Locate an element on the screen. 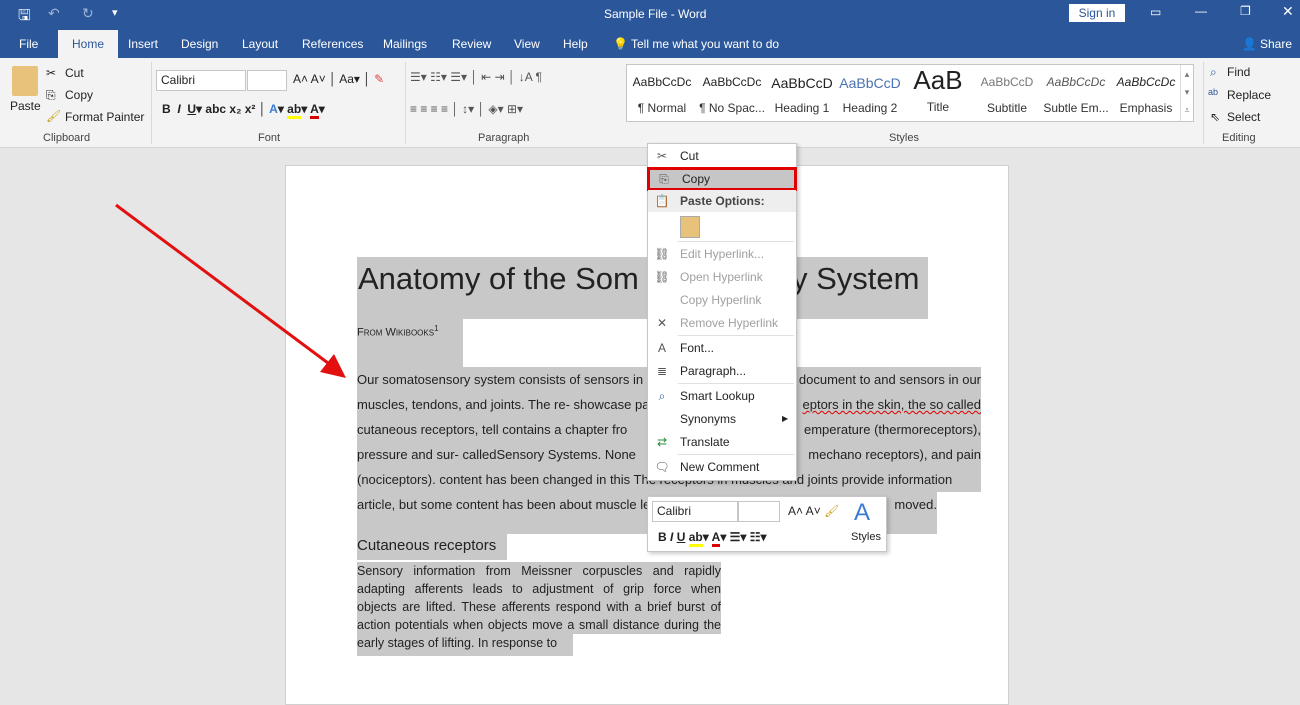 The width and height of the screenshot is (1300, 705). mini-grow-shrink: A˄ A˅ 🖌 is located at coordinates (813, 511).